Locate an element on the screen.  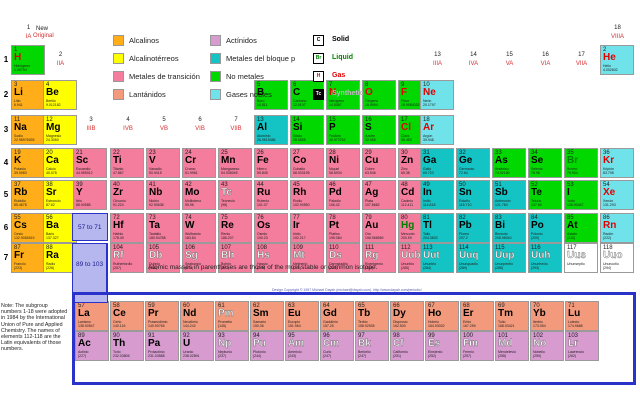
element-mg: 12 Mg Magnesio 24.3050 is located at coordinates (60, 130).